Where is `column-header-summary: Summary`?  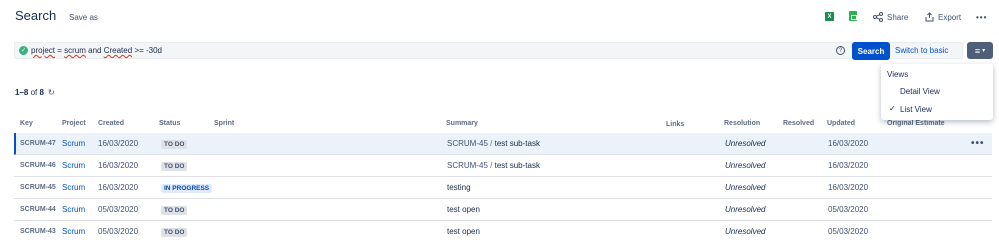
column-header-summary: Summary is located at coordinates (462, 123).